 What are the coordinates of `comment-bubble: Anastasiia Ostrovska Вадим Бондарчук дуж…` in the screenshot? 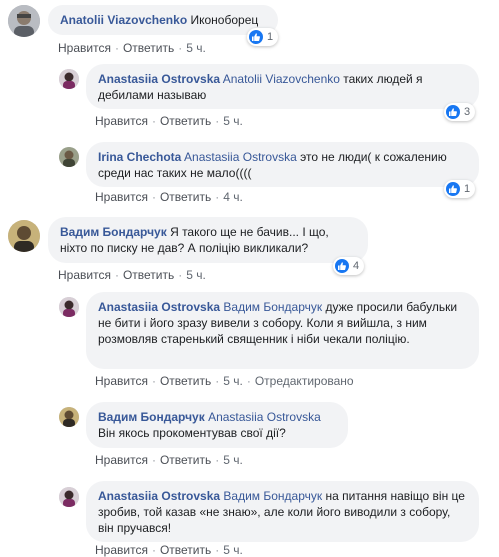 It's located at (282, 330).